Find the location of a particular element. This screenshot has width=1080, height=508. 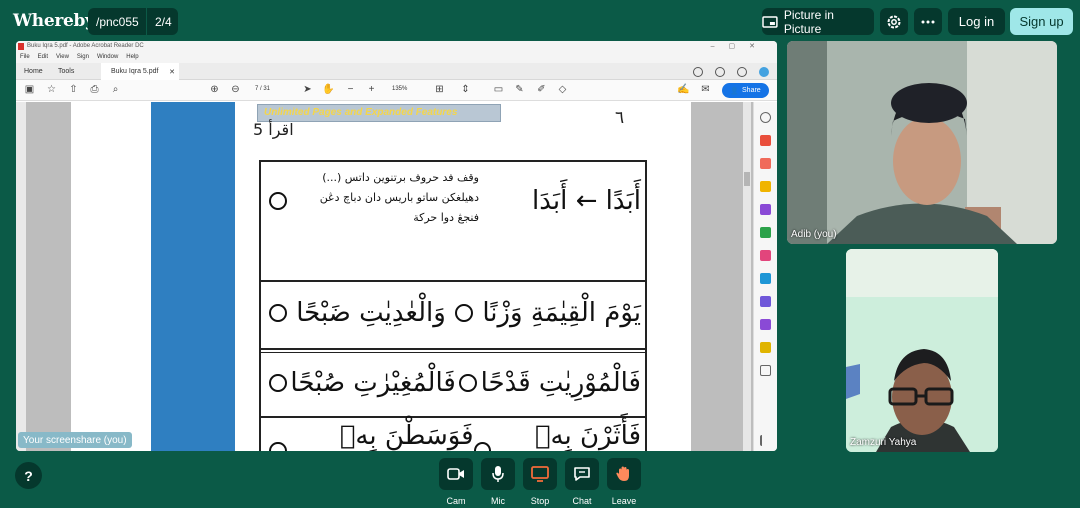

page-down-icon: ⊖ is located at coordinates (235, 89).